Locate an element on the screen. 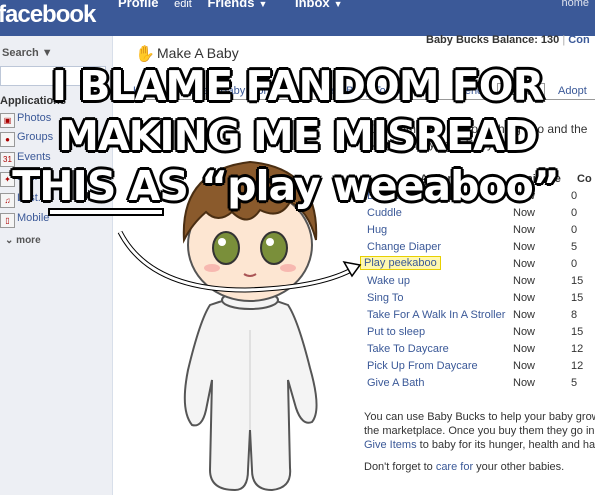 This screenshot has width=595, height=495. meme-line-2: MAKING ME MISREAD is located at coordinates (298, 136).